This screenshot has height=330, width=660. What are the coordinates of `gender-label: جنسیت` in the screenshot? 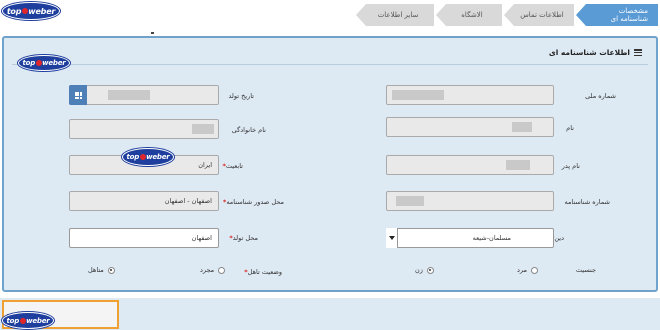 It's located at (585, 270).